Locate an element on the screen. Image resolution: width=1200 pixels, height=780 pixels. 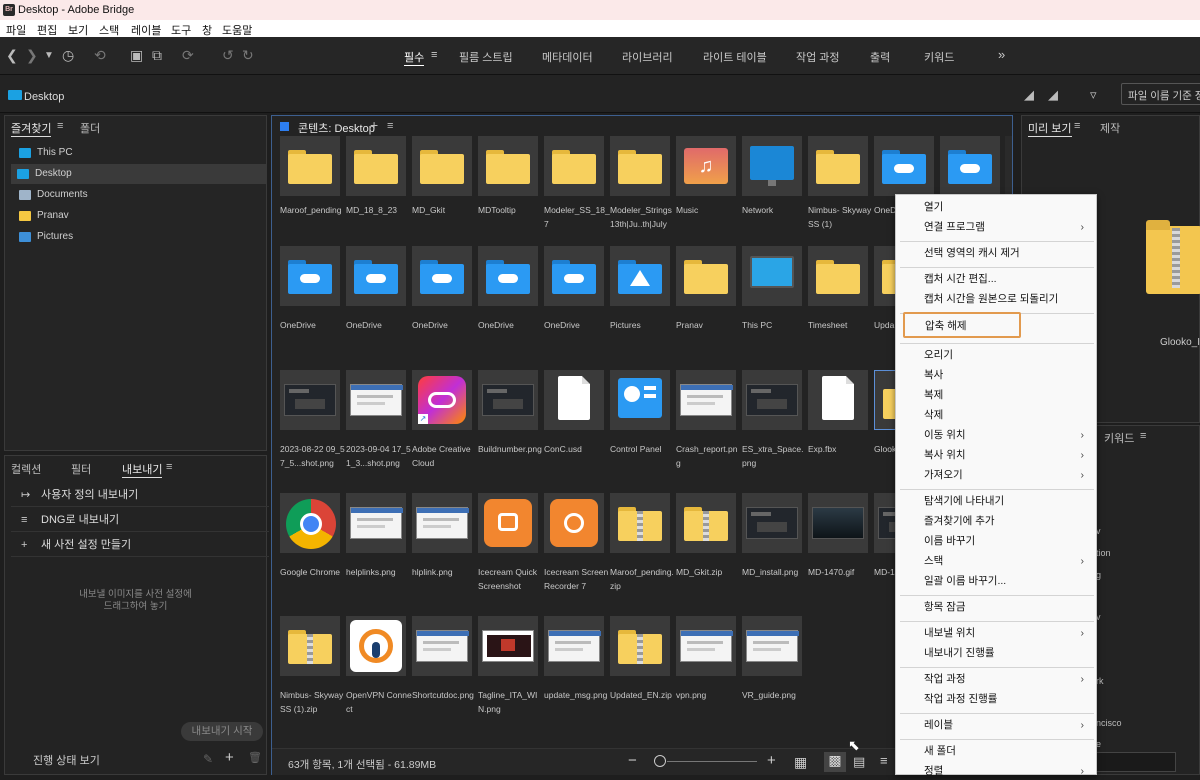
context-menu-item: 즐겨찾기에 추가 is located at coordinates (1009, 521).